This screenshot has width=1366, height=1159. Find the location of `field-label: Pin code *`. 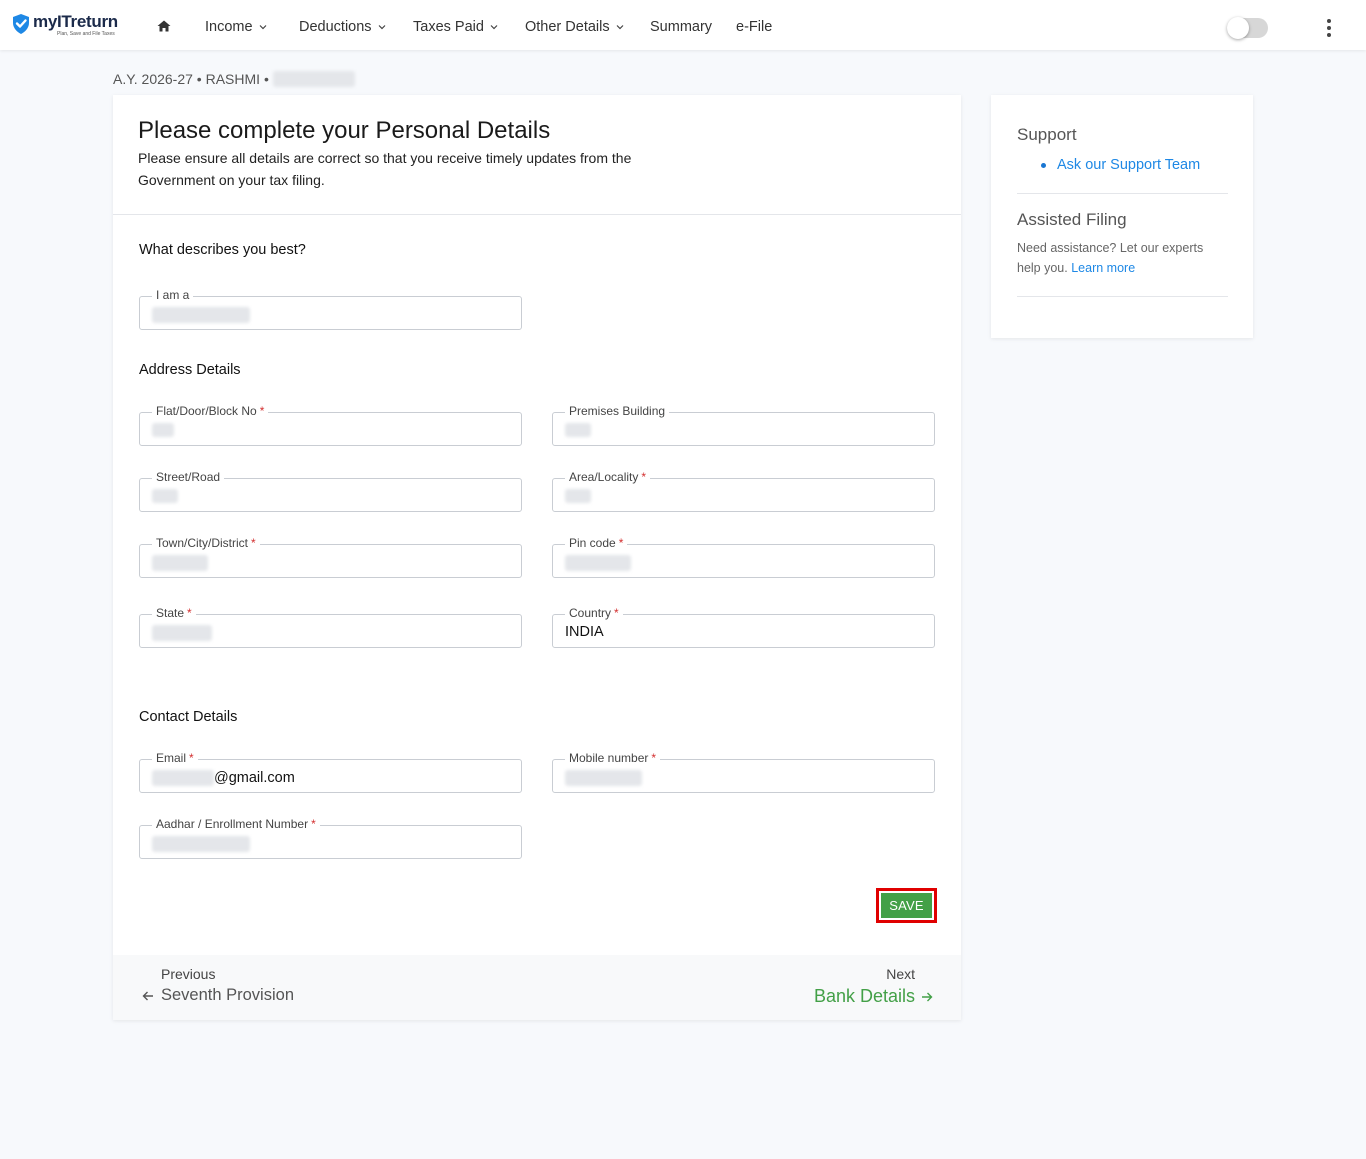

field-label: Pin code * is located at coordinates (596, 543).